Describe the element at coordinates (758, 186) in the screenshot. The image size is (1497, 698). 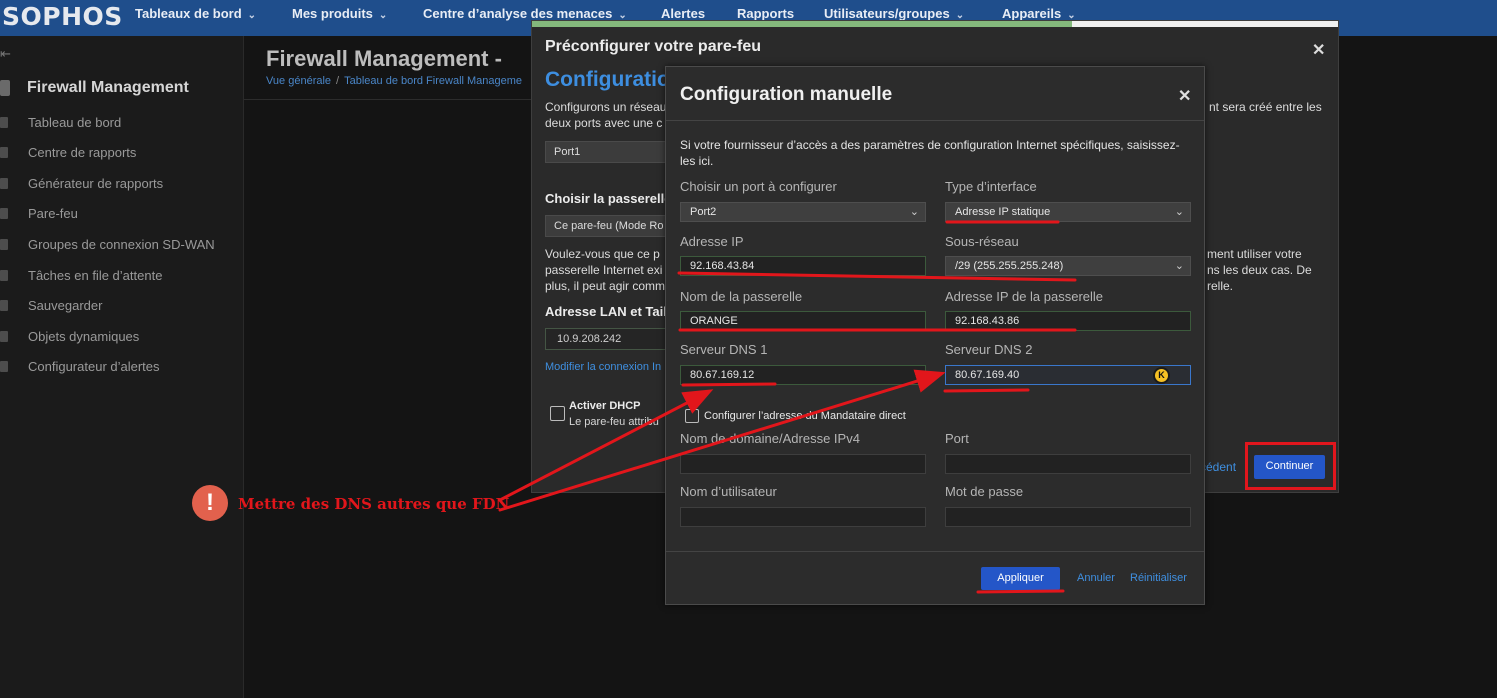
I see `port-label: Choisir un port à configurer` at that location.